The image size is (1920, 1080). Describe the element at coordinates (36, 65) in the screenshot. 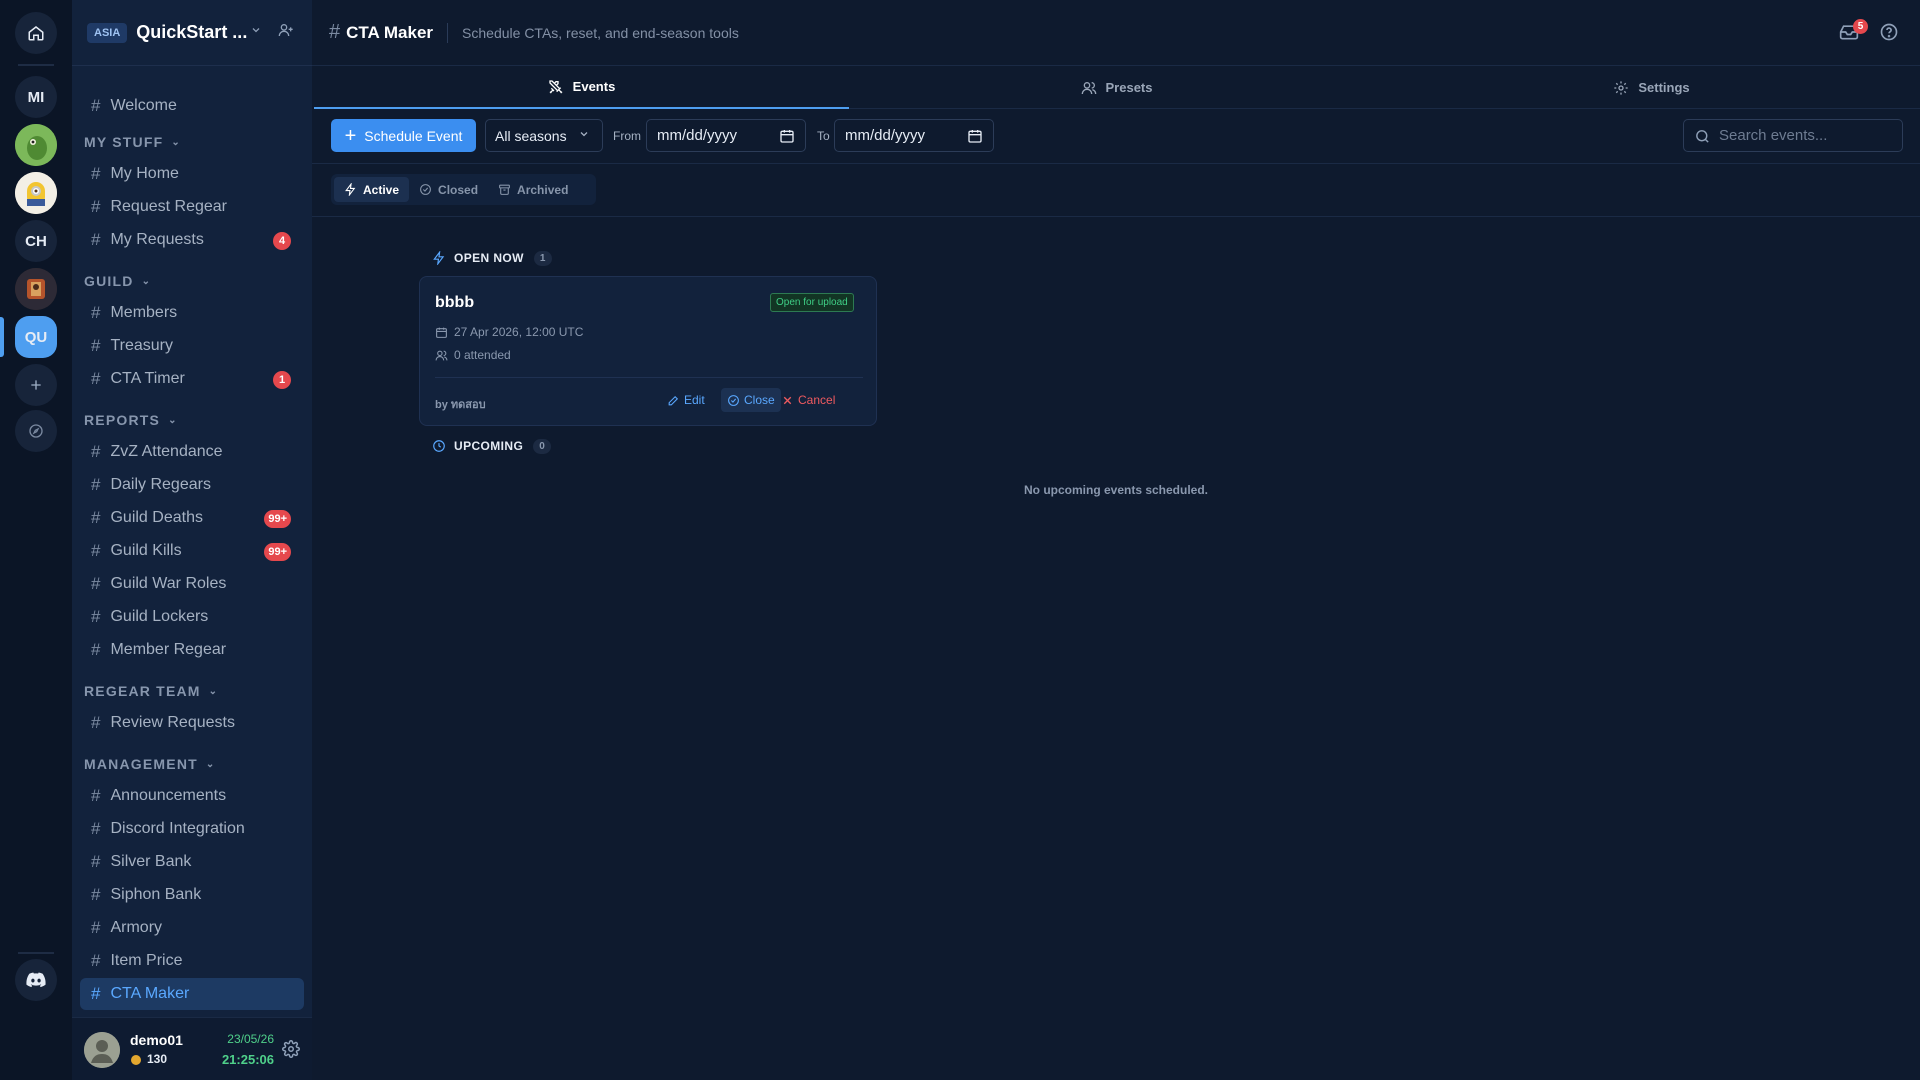

I see `rail-divider` at that location.